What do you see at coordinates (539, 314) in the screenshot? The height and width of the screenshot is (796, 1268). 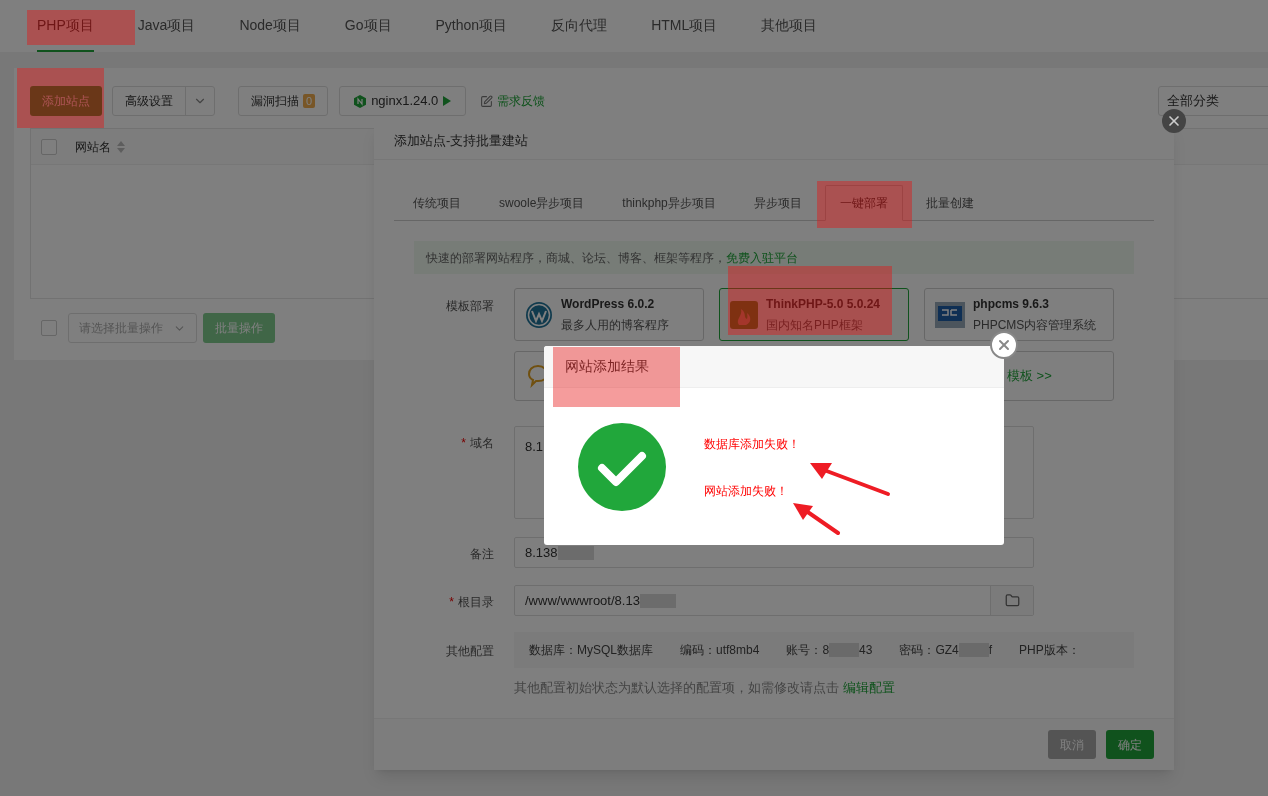 I see `wordpress-logo-icon` at bounding box center [539, 314].